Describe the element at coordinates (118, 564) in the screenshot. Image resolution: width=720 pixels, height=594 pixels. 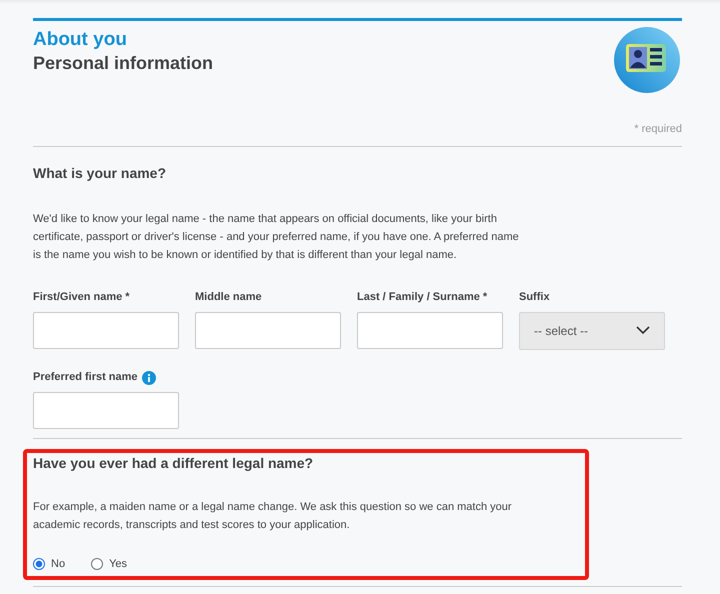
I see `radio-label: Yes` at that location.